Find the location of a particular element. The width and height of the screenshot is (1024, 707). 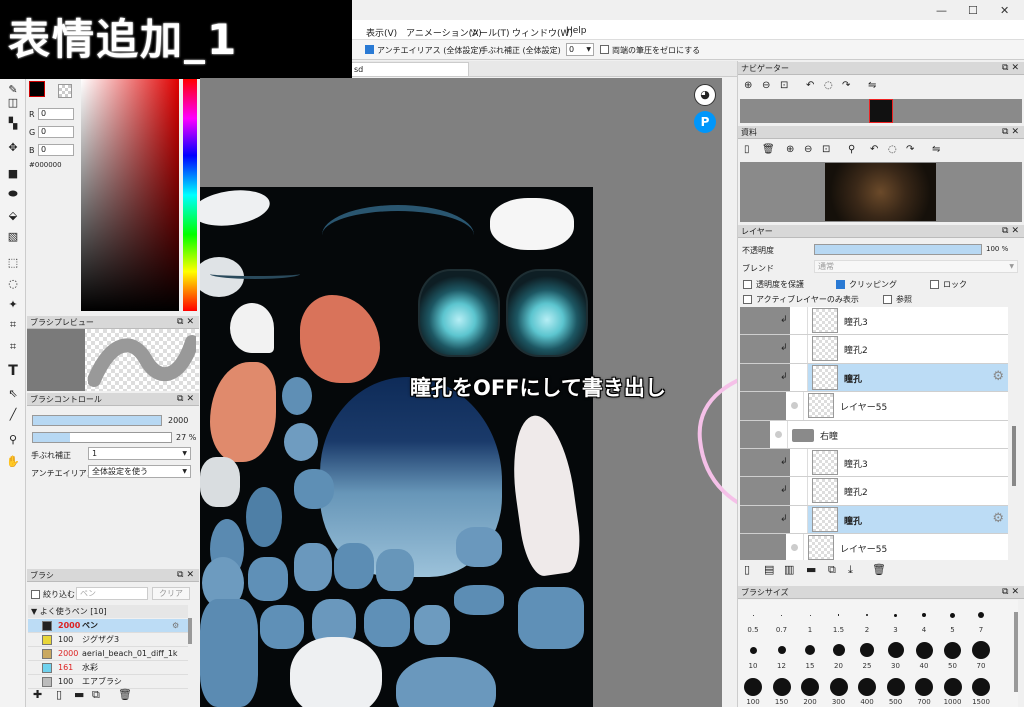

brush-item: 2000 ペン ⚙ is located at coordinates (108, 626).